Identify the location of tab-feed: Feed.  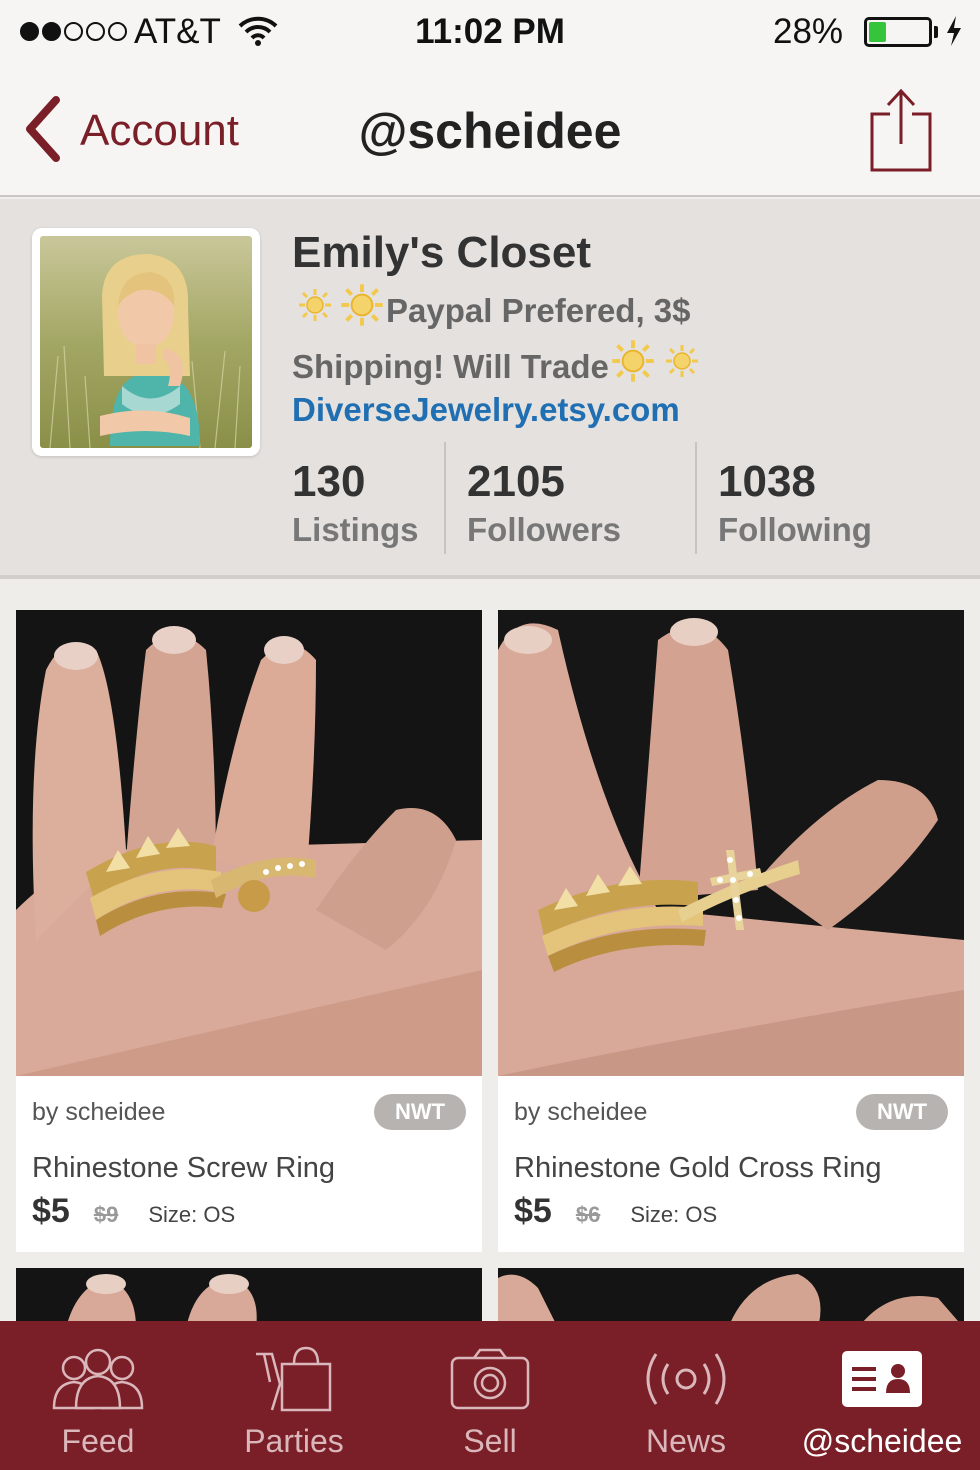
(98, 1395).